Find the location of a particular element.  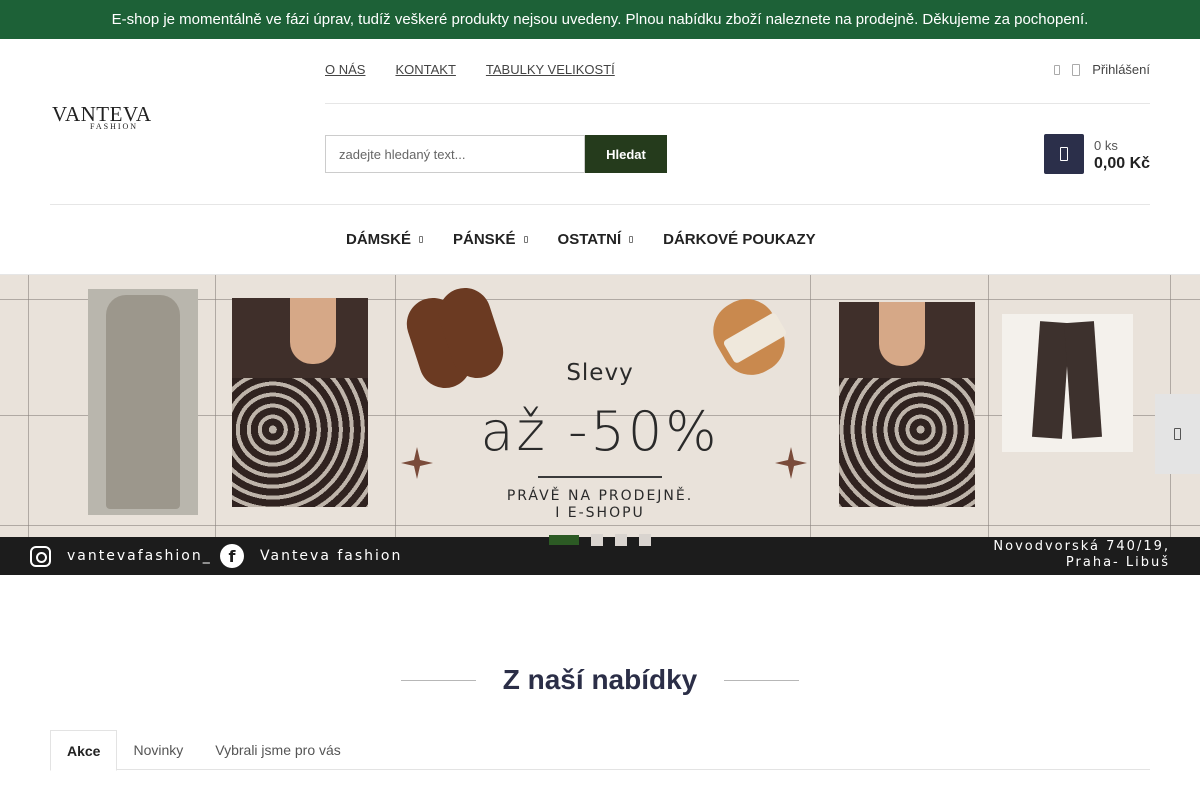

banner-divider is located at coordinates (600, 477).